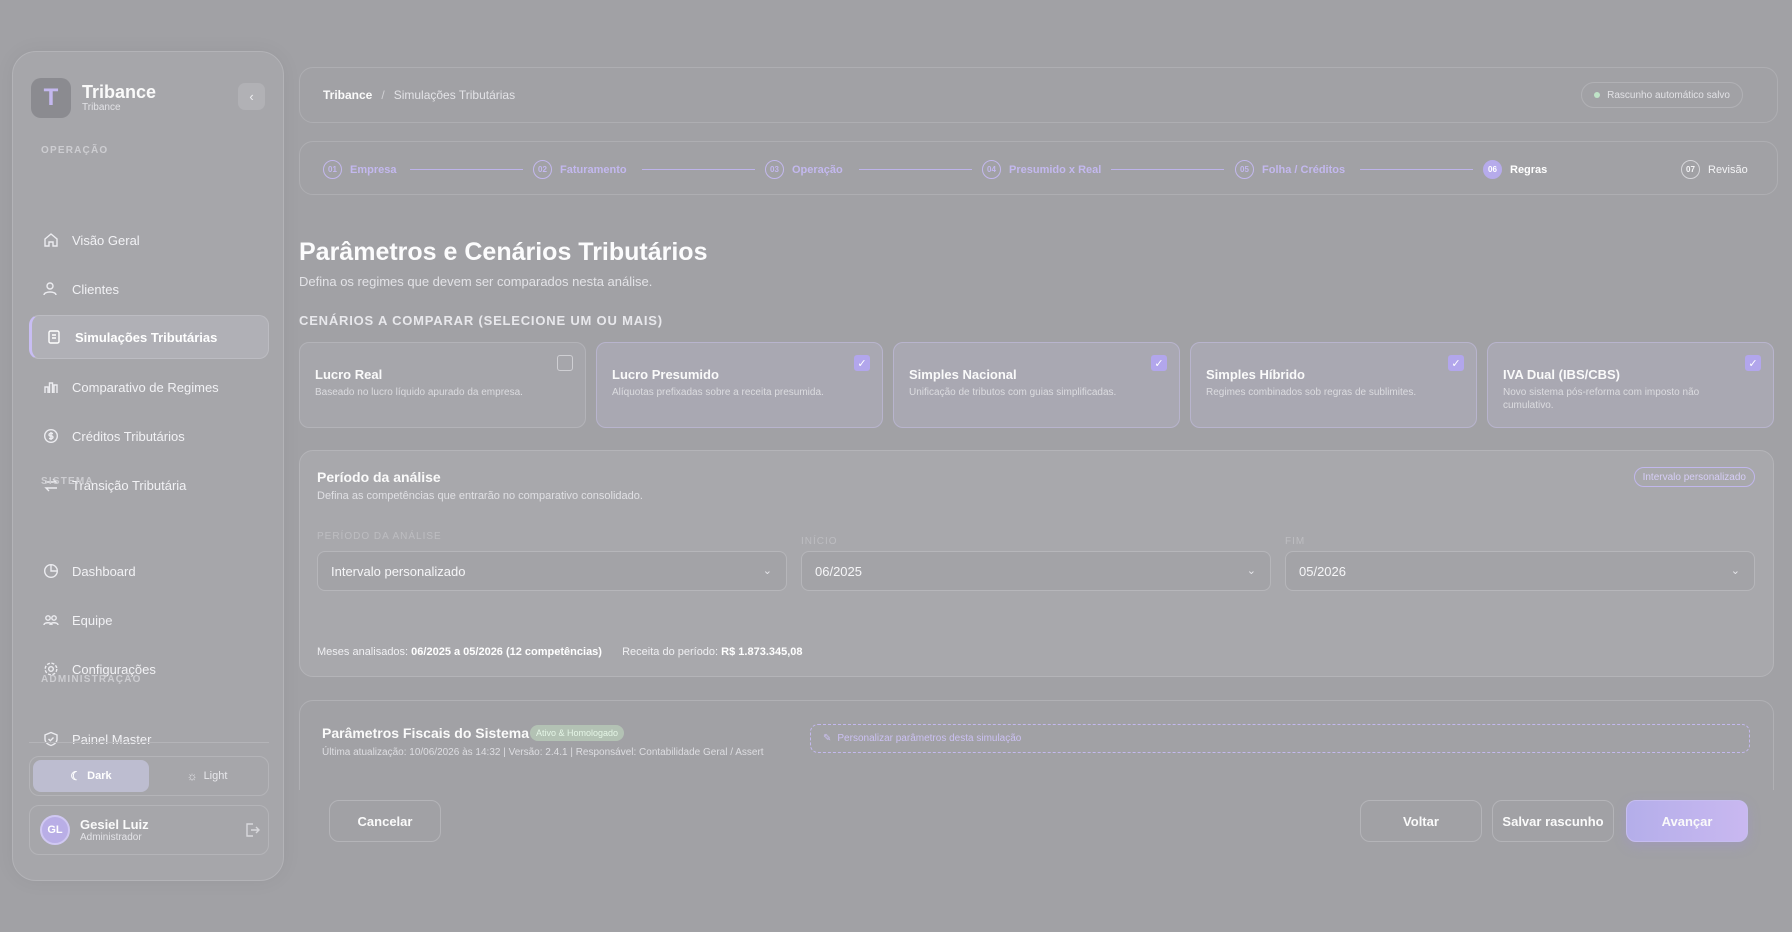 The height and width of the screenshot is (932, 1792). What do you see at coordinates (215, 776) in the screenshot?
I see `theme-light-label: Light` at bounding box center [215, 776].